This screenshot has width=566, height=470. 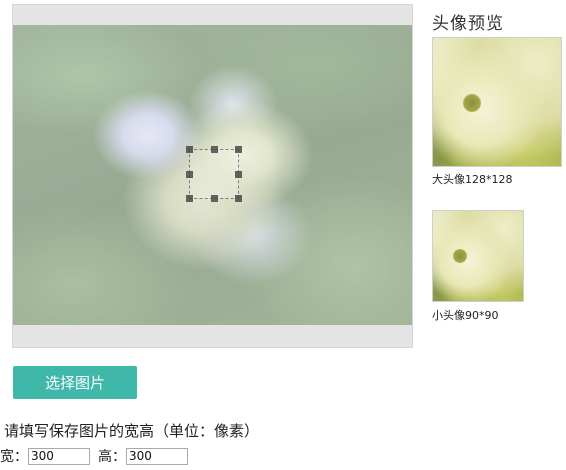 What do you see at coordinates (14, 457) in the screenshot?
I see `width-label: 宽：` at bounding box center [14, 457].